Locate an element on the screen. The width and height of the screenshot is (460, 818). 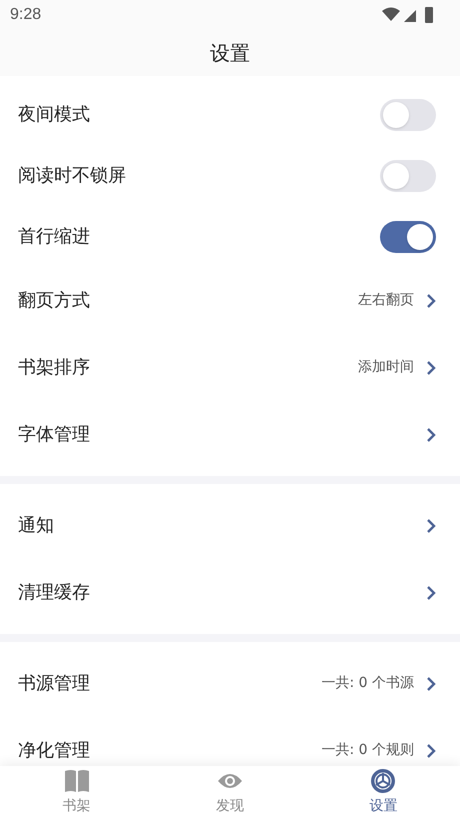
setting-label: 清理缓存 is located at coordinates (54, 593).